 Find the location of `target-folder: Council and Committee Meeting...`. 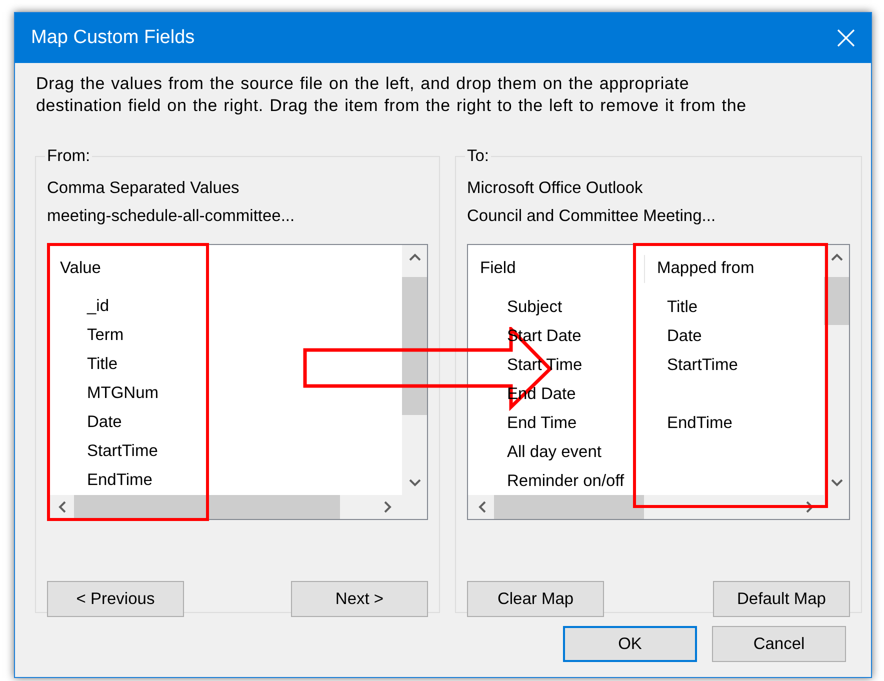

target-folder: Council and Committee Meeting... is located at coordinates (592, 216).